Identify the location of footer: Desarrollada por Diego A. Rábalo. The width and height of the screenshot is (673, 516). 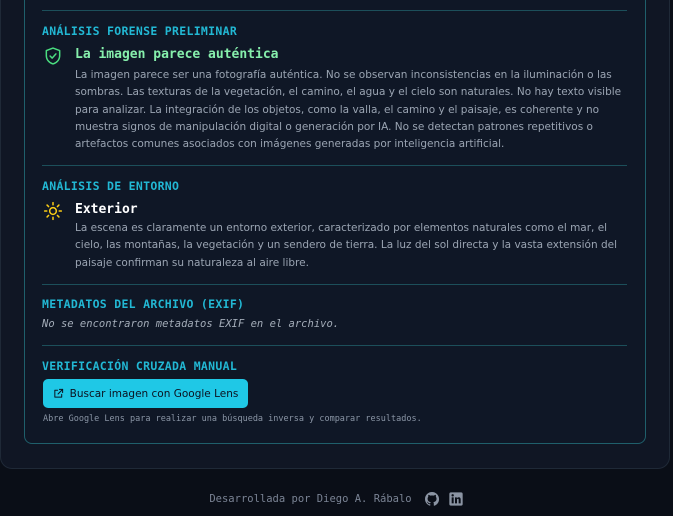
(336, 499).